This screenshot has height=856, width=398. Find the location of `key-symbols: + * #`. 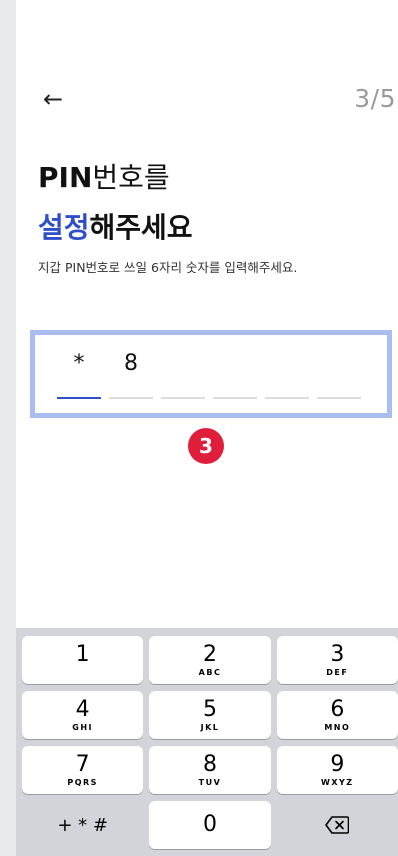

key-symbols: + * # is located at coordinates (82, 825).